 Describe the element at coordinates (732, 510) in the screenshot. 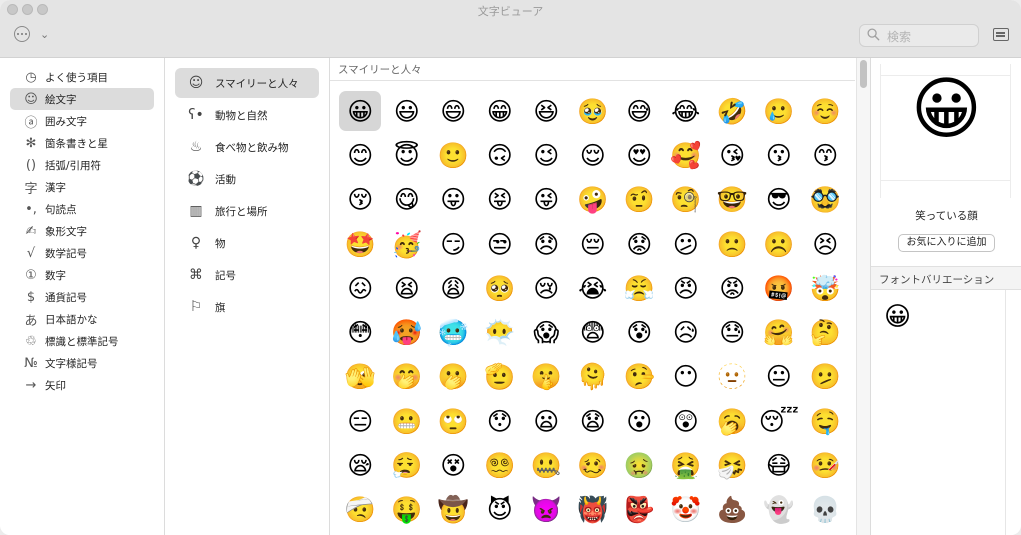

I see `emoji-cell: 💩` at that location.